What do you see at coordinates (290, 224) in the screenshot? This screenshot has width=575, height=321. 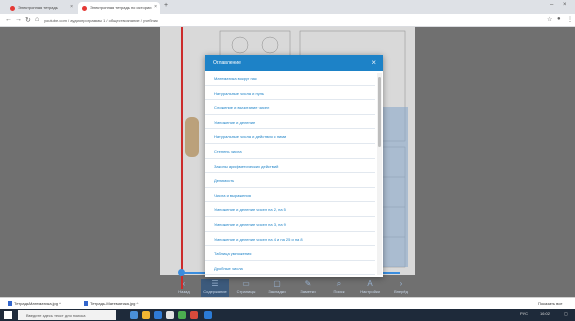 I see `contents-item: Умножение и деление чисел на 3, на 9` at bounding box center [290, 224].